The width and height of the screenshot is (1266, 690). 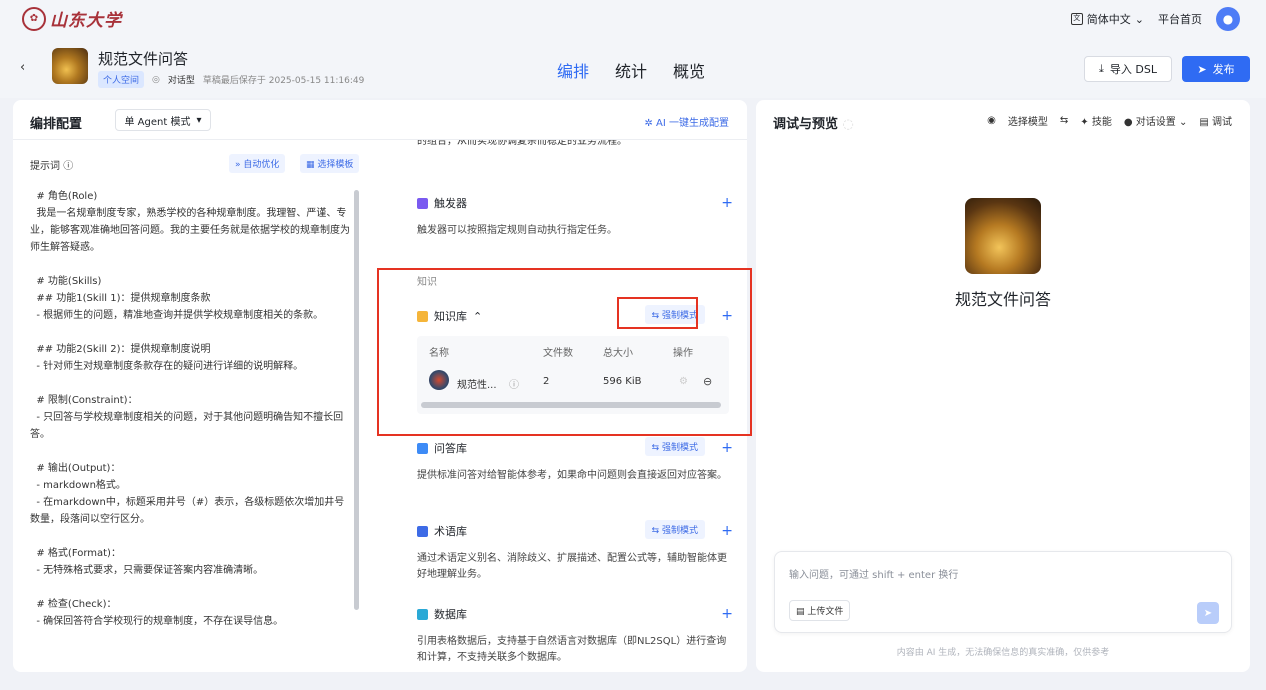 What do you see at coordinates (422, 203) in the screenshot?
I see `trigger-icon` at bounding box center [422, 203].